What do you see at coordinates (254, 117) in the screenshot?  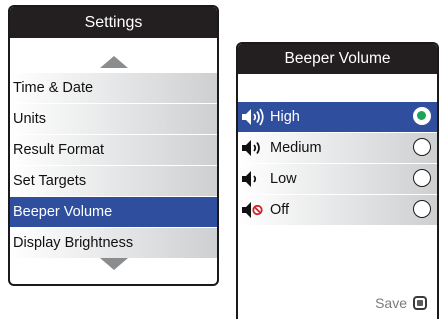 I see `speaker-high-icon` at bounding box center [254, 117].